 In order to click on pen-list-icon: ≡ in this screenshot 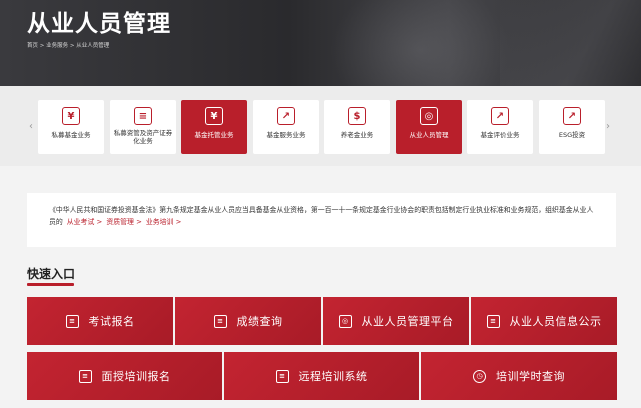, I will do `click(72, 321)`.